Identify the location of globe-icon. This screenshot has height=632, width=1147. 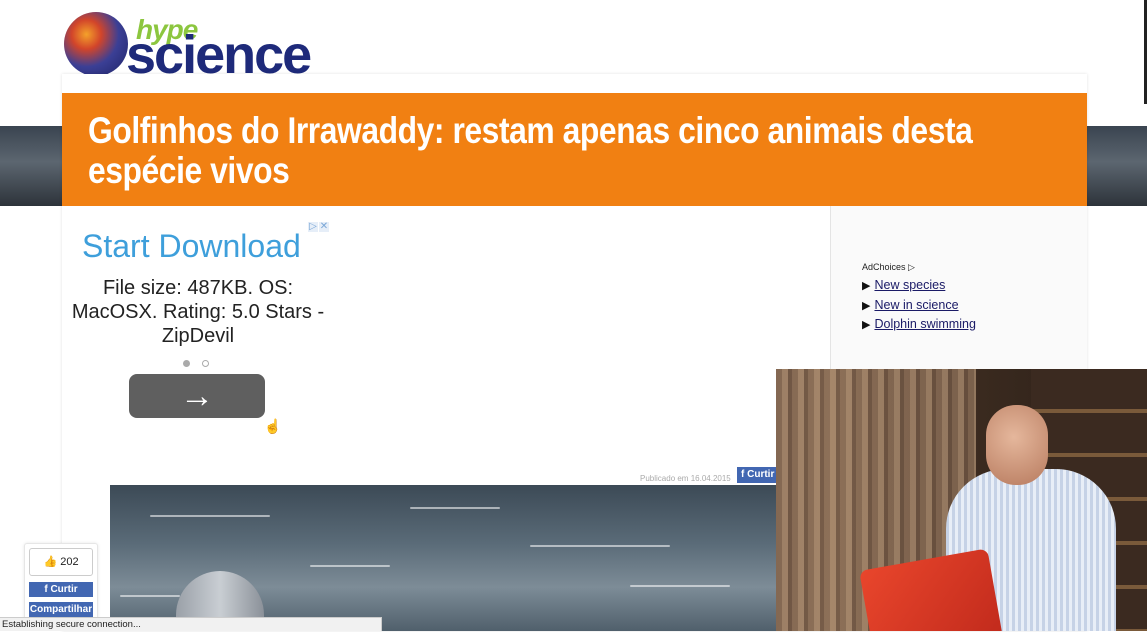
(96, 44).